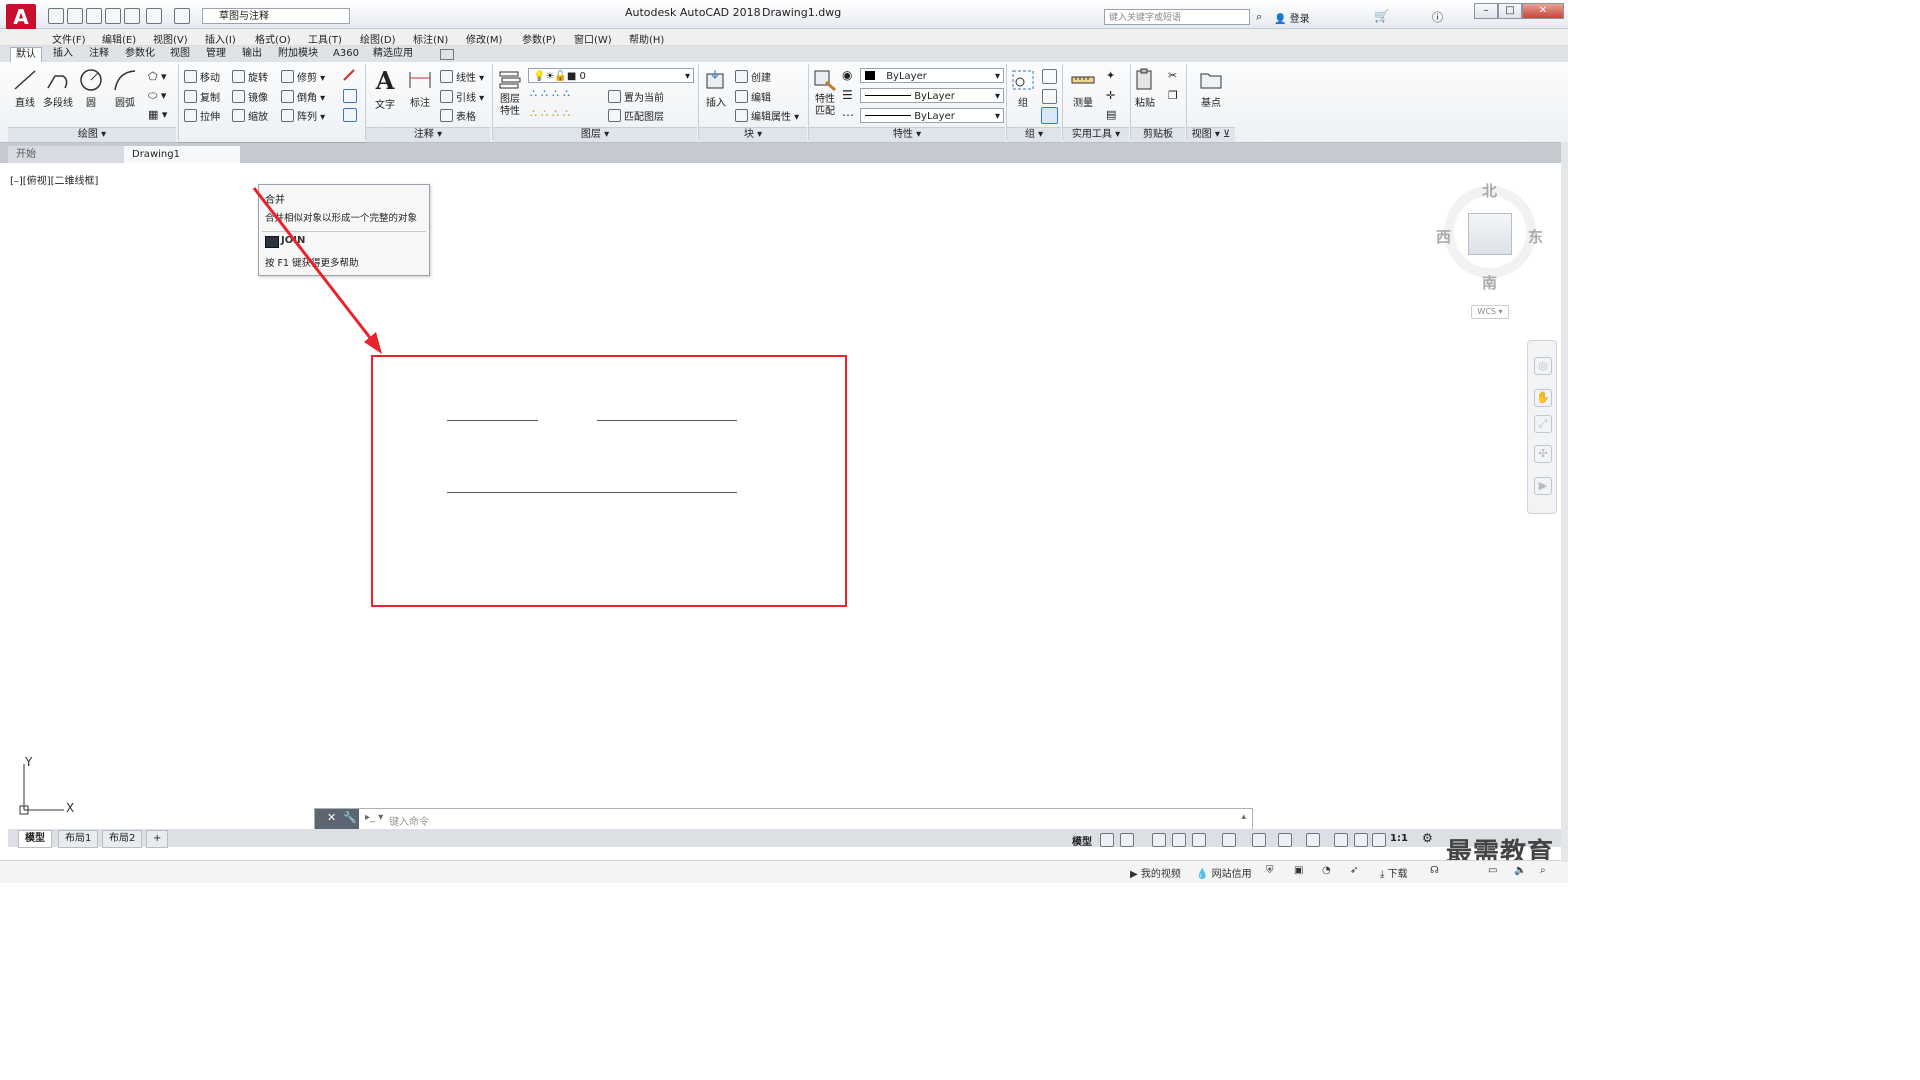 The image size is (1920, 1080). Describe the element at coordinates (1173, 95) in the screenshot. I see `copy-clipboard-icon: ❐` at that location.